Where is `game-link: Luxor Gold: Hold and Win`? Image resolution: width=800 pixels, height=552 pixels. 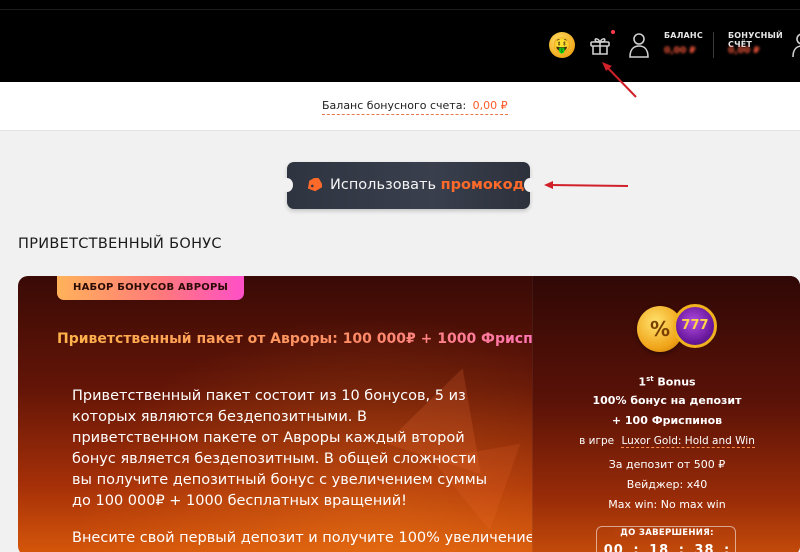
game-link: Luxor Gold: Hold and Win is located at coordinates (688, 441).